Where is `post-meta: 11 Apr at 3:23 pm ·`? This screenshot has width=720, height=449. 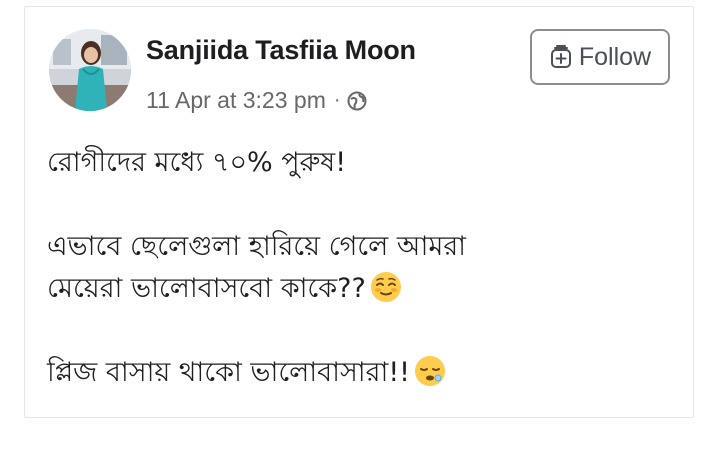
post-meta: 11 Apr at 3:23 pm · is located at coordinates (256, 100).